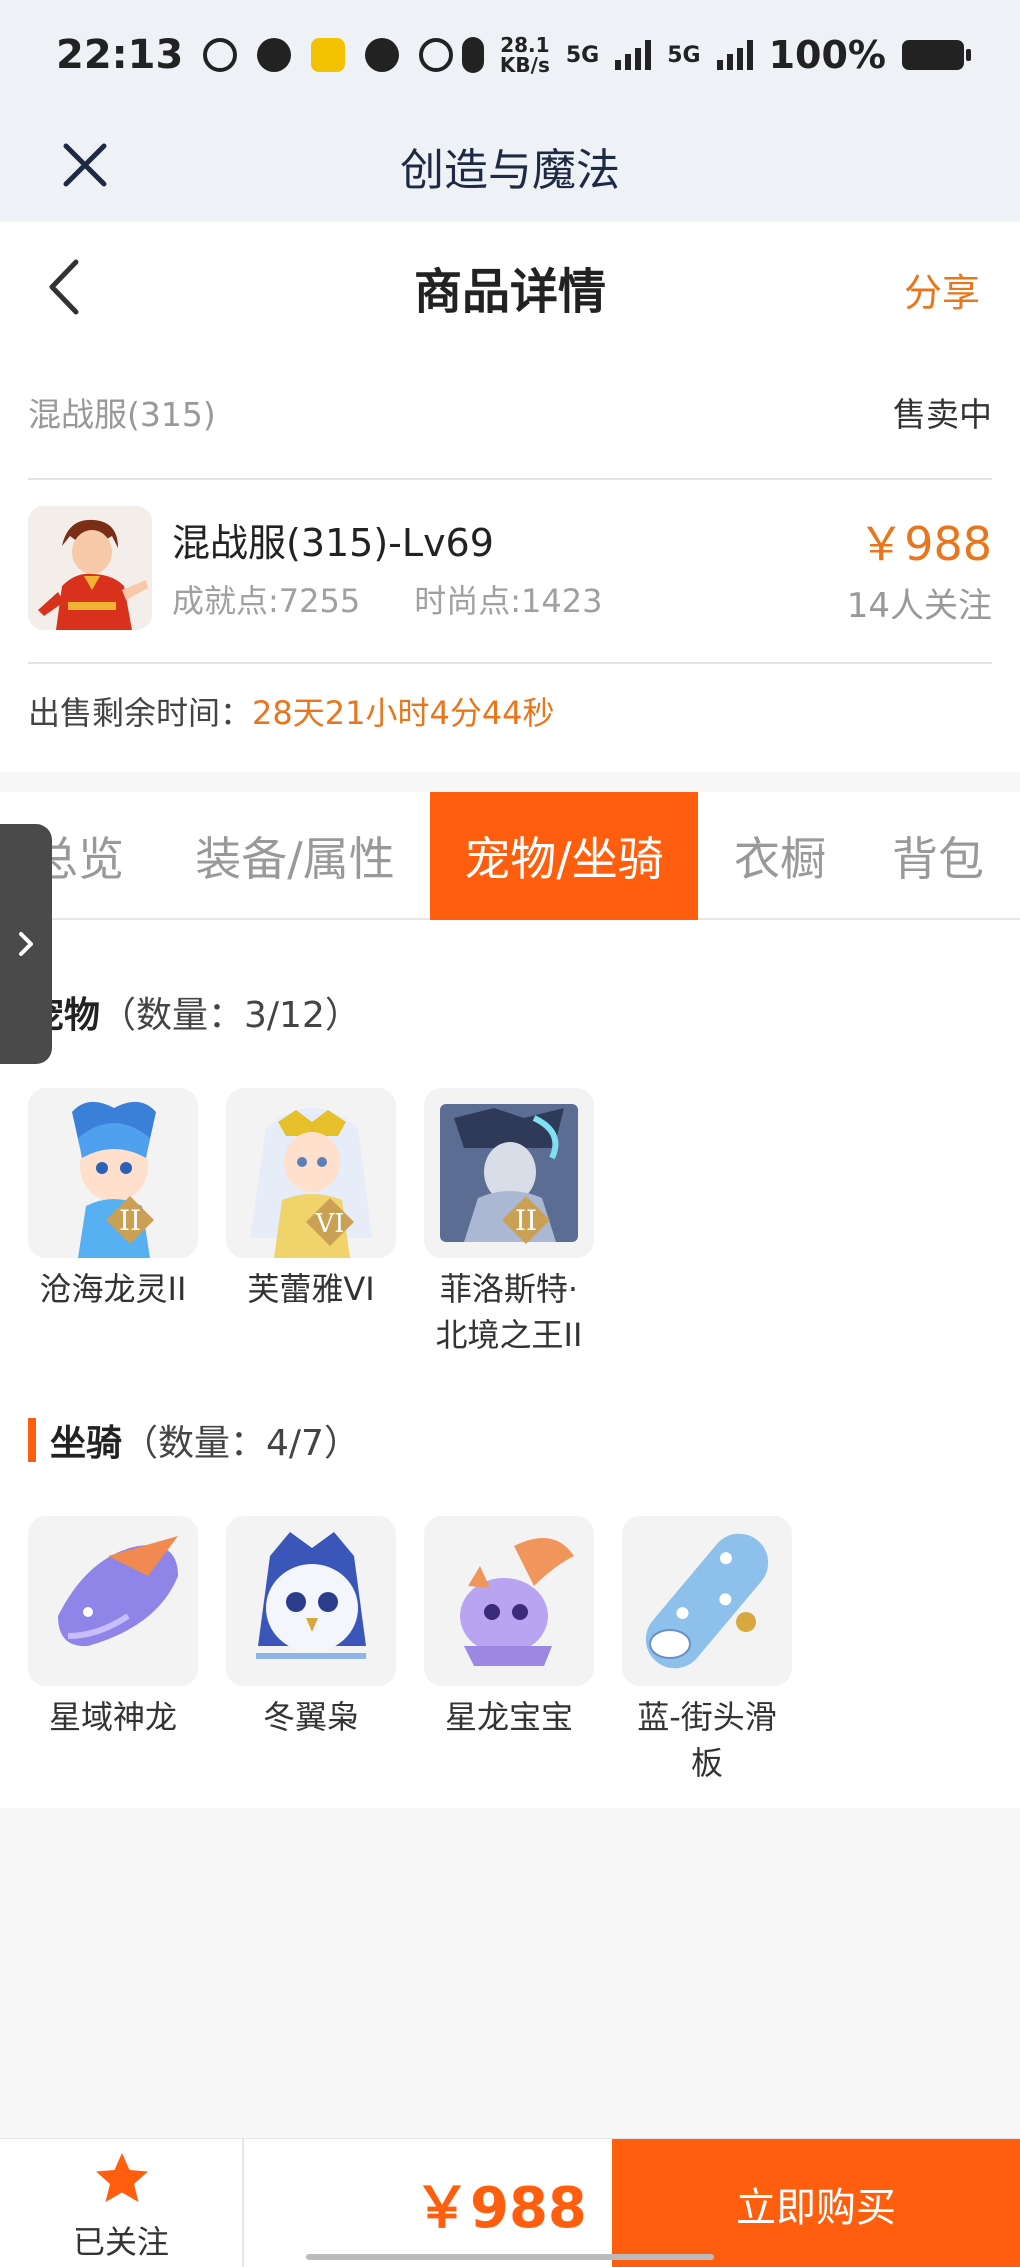 The height and width of the screenshot is (2267, 1020). I want to click on app-header: 创造与魔法, so click(510, 166).